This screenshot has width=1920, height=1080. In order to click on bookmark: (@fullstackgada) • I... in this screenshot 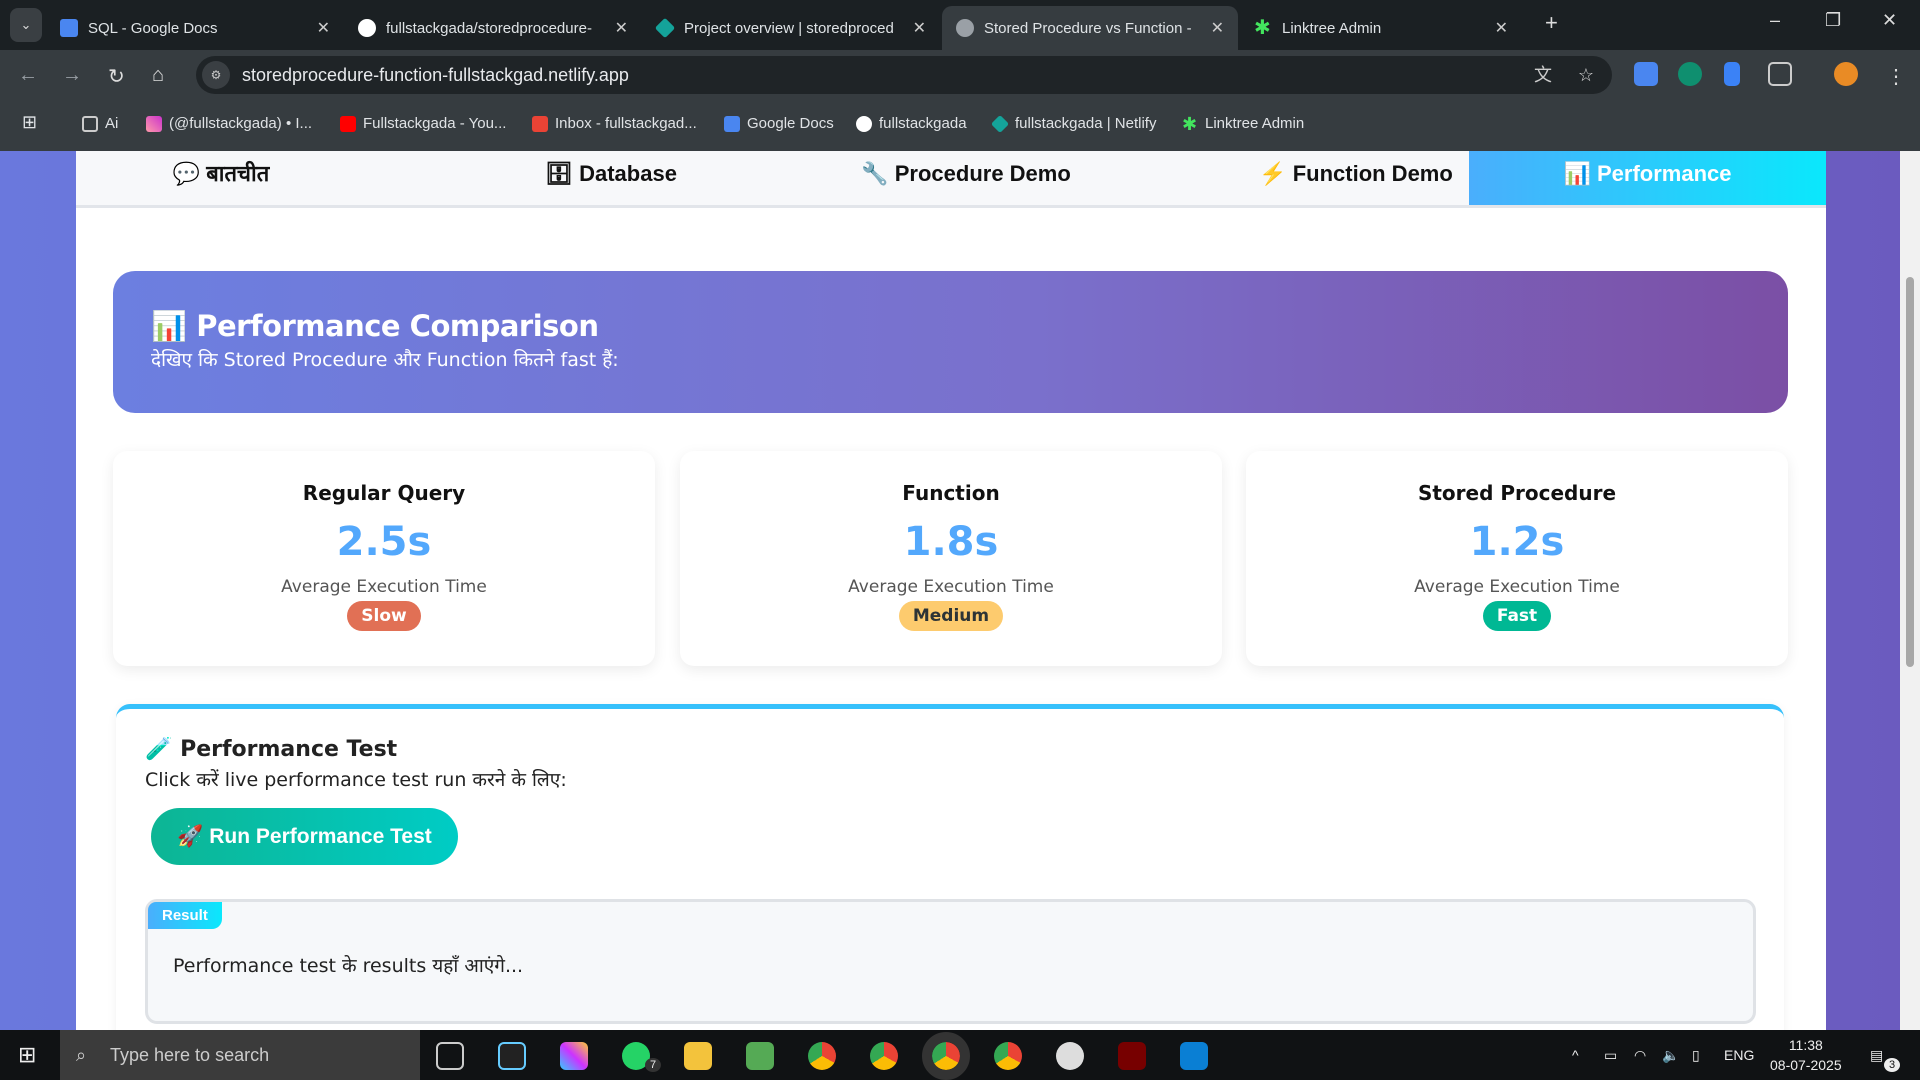, I will do `click(229, 123)`.